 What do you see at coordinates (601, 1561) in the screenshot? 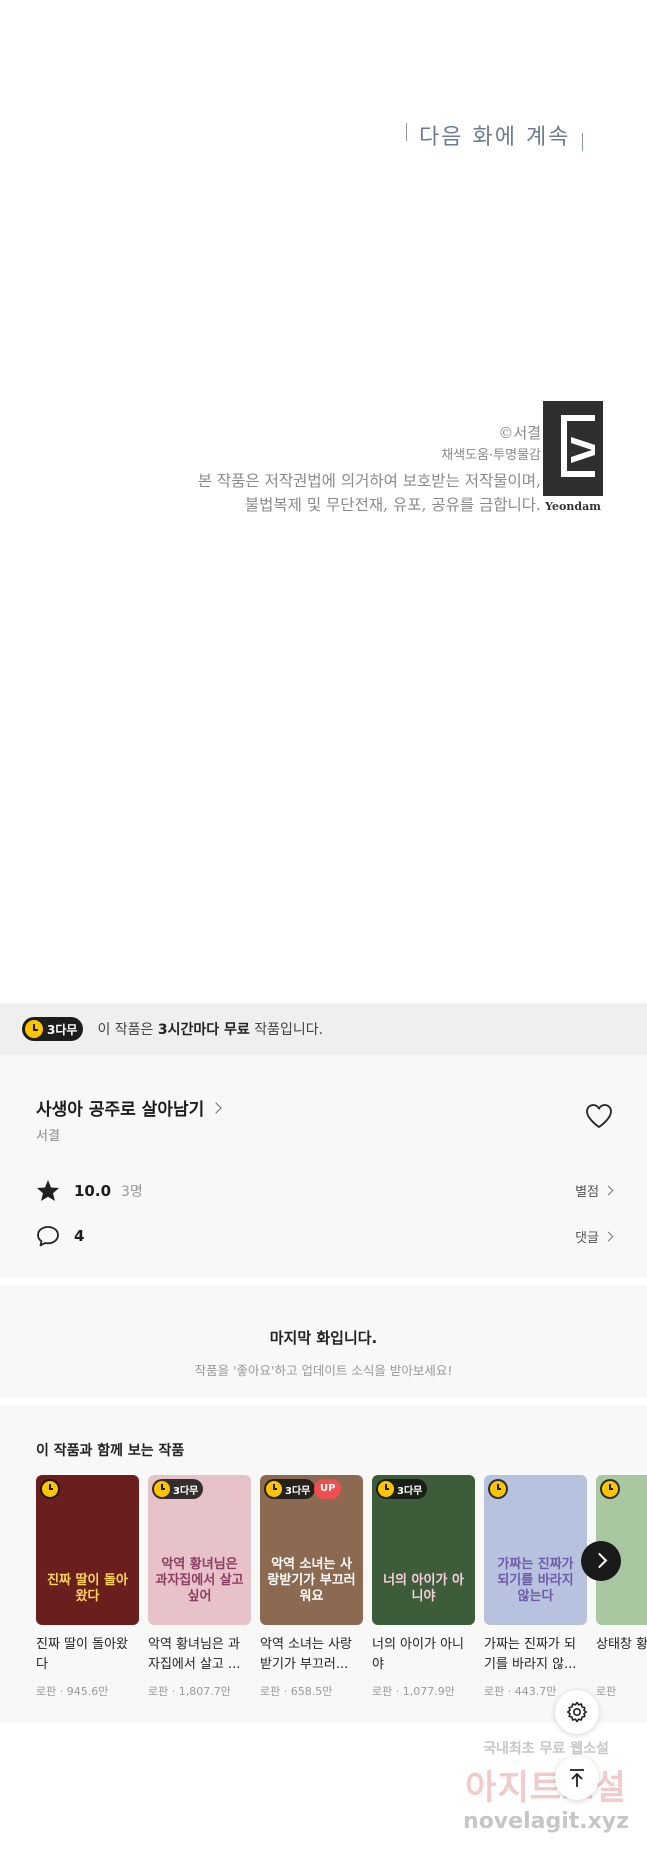
I see `carousel-next-button` at bounding box center [601, 1561].